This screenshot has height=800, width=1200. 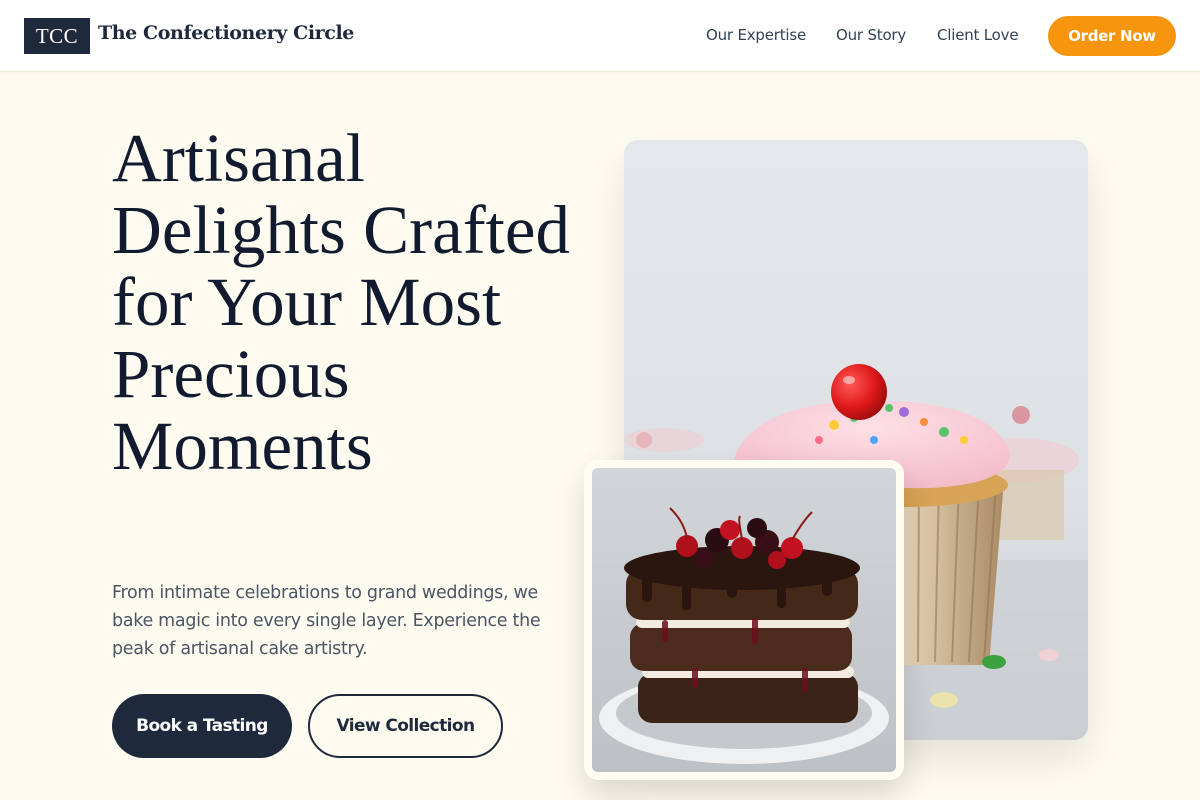 What do you see at coordinates (871, 35) in the screenshot?
I see `nav-link-our-story: Our Story` at bounding box center [871, 35].